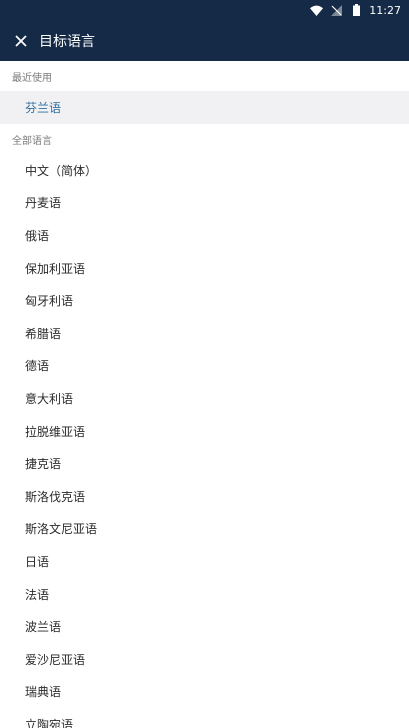 The width and height of the screenshot is (409, 728). I want to click on language-item: 波兰语, so click(204, 626).